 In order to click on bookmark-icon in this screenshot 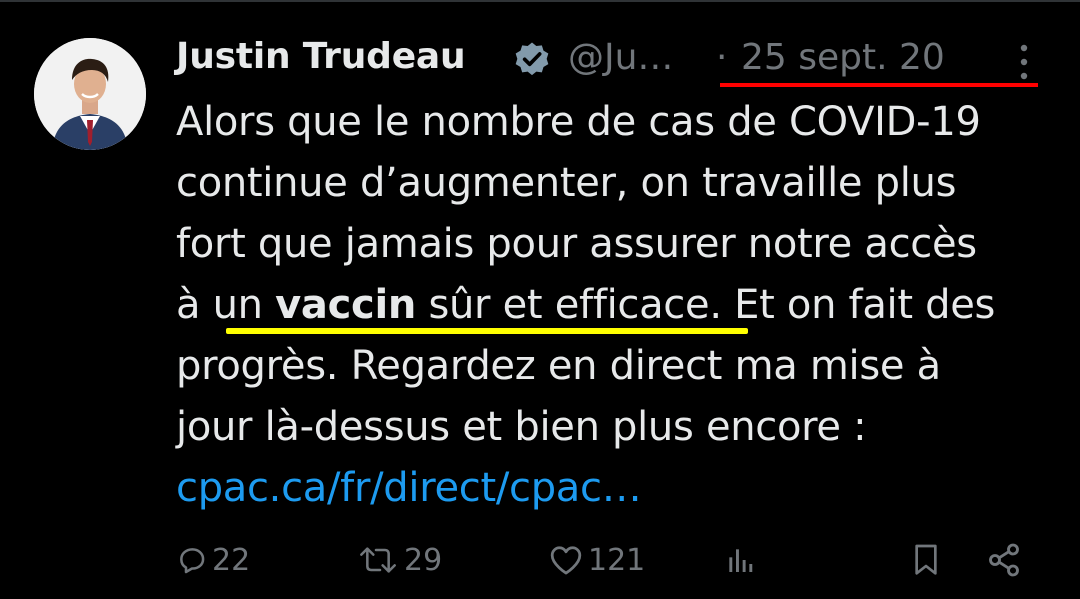, I will do `click(926, 559)`.